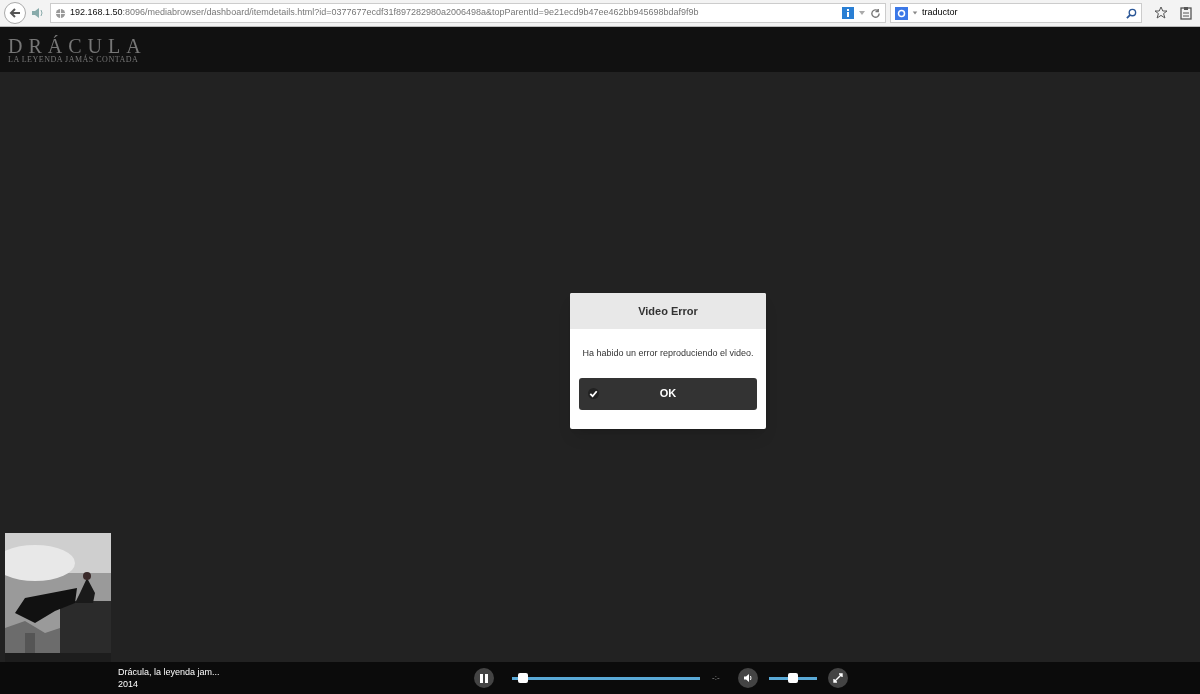 This screenshot has height=694, width=1200. I want to click on dialog-title: Video Error, so click(668, 311).